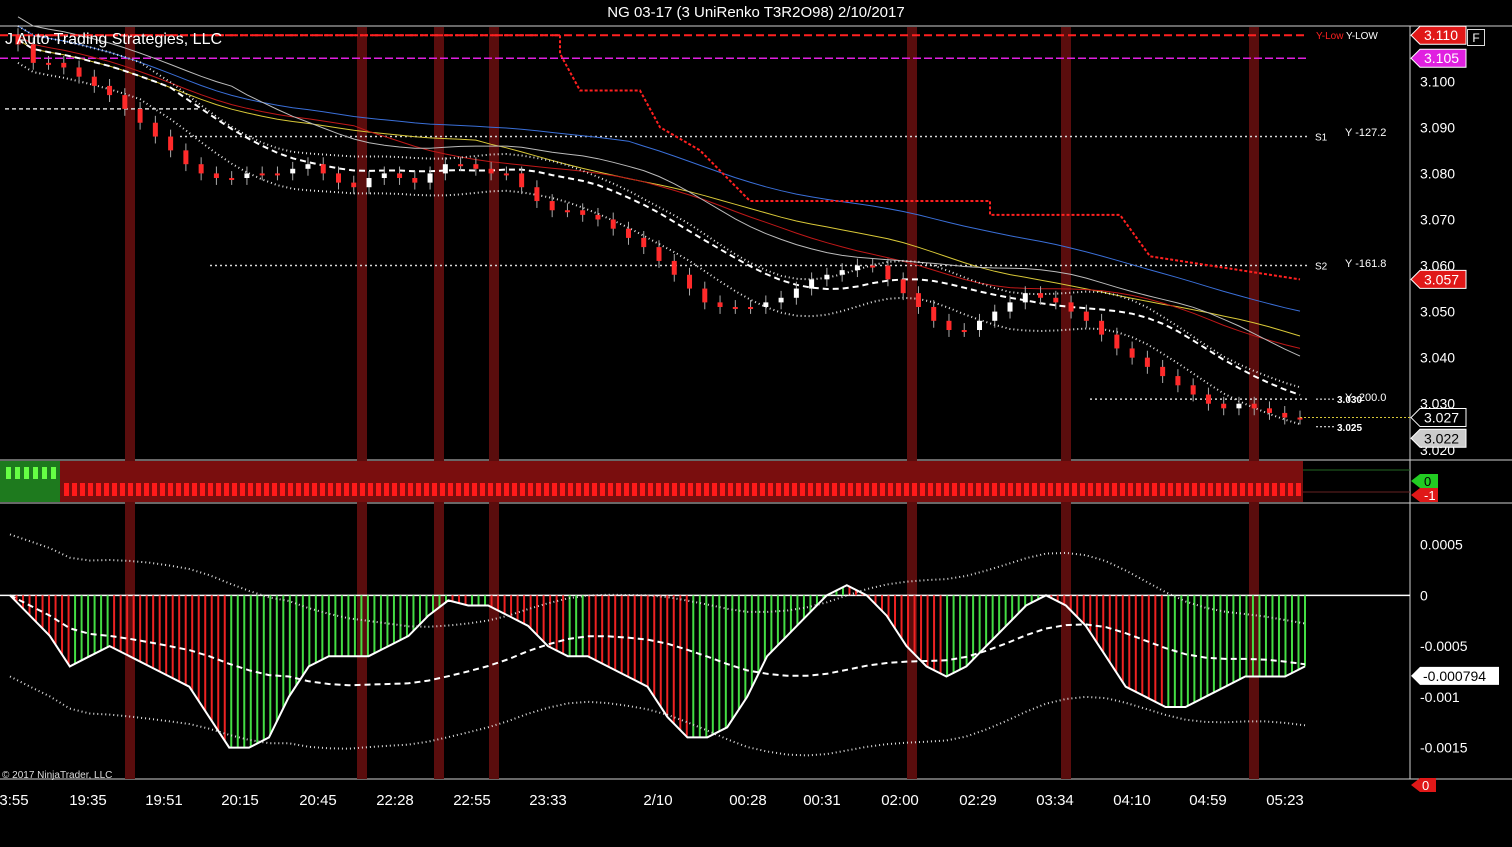  I want to click on x-tick-label: 04:59, so click(1208, 800).